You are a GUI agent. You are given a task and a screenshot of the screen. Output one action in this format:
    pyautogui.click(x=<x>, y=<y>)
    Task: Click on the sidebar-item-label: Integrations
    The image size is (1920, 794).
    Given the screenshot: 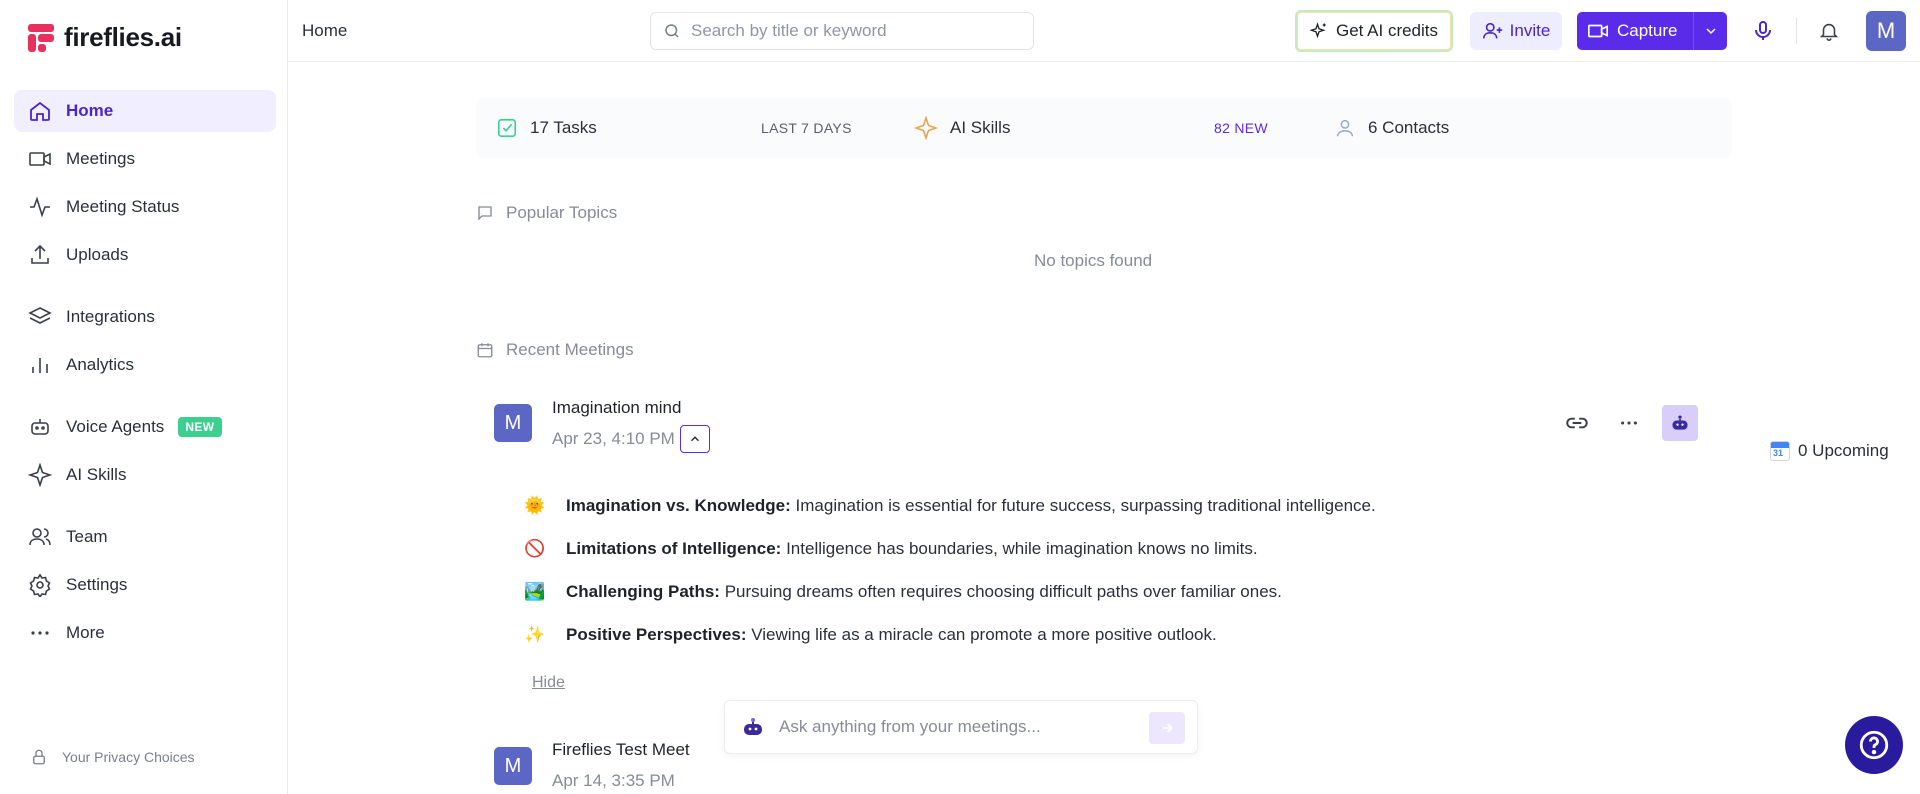 What is the action you would take?
    pyautogui.click(x=110, y=316)
    